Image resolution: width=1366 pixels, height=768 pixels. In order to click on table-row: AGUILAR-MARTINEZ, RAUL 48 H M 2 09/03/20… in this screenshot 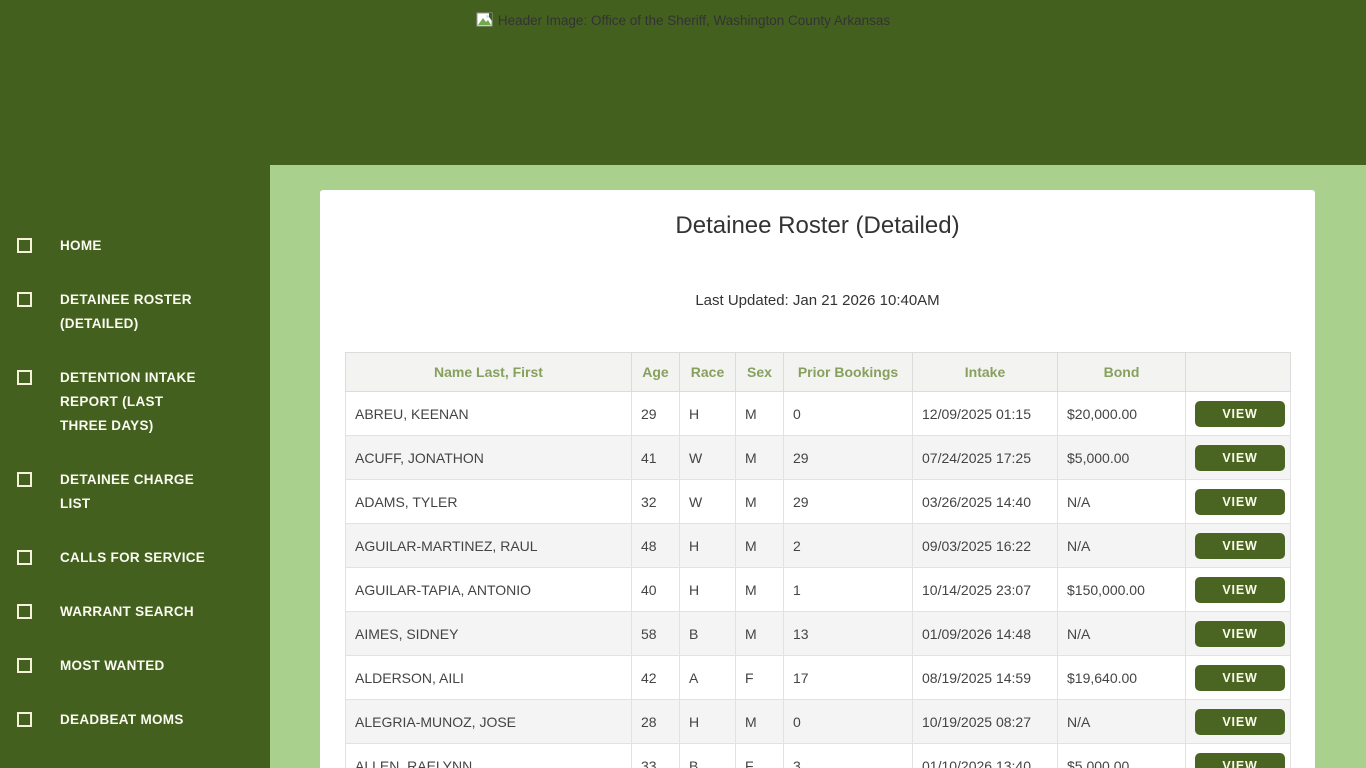, I will do `click(818, 545)`.